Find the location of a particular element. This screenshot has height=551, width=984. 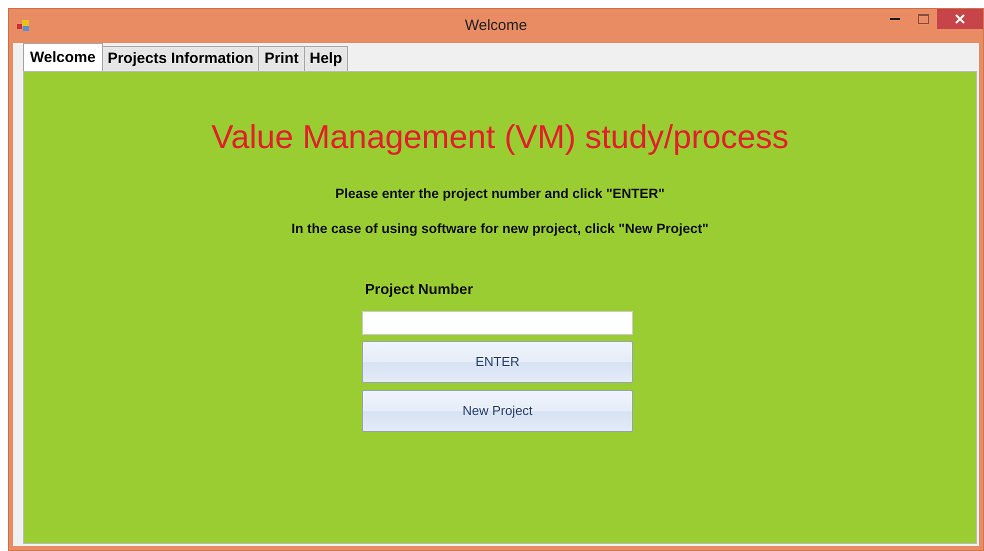

action-button: New Project is located at coordinates (497, 411).